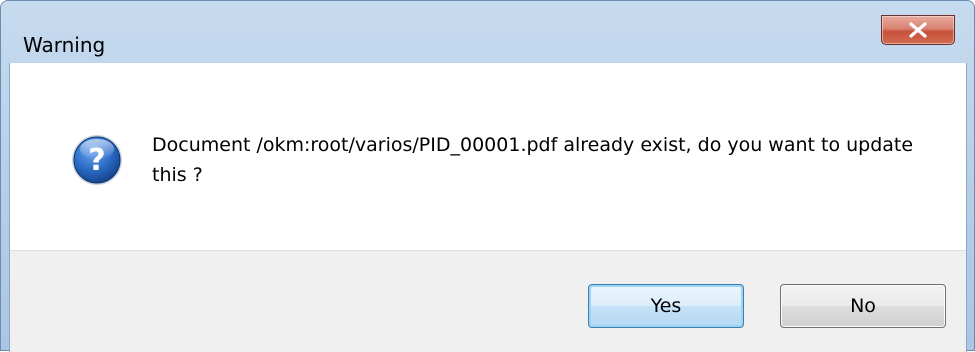 The height and width of the screenshot is (352, 975). What do you see at coordinates (666, 306) in the screenshot?
I see `yes-button: Yes` at bounding box center [666, 306].